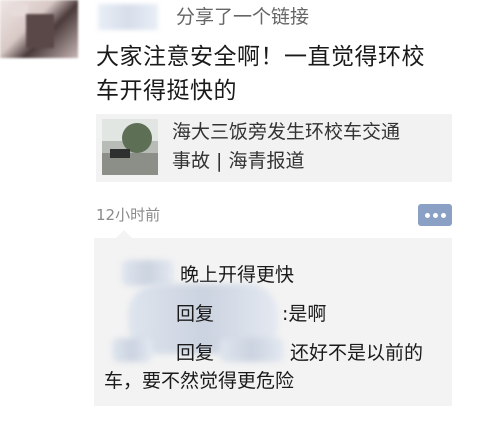 The image size is (480, 424). I want to click on shared-link-card: 海大三饭旁发生环校车交通 事故 | 海青报道, so click(274, 148).